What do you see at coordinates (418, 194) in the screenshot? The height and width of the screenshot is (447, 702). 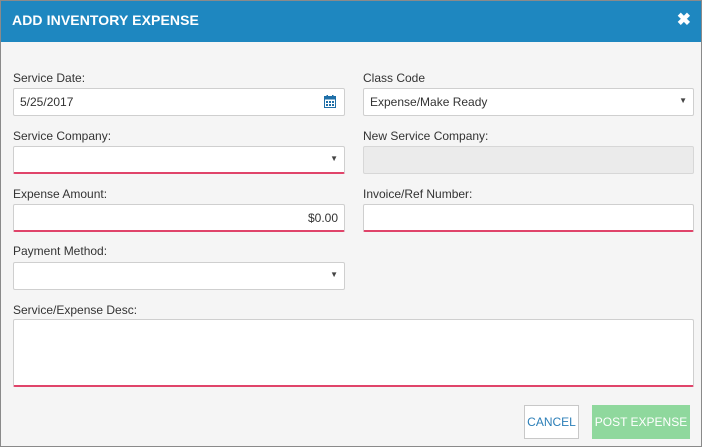 I see `invoice-ref-label: Invoice/Ref Number:` at bounding box center [418, 194].